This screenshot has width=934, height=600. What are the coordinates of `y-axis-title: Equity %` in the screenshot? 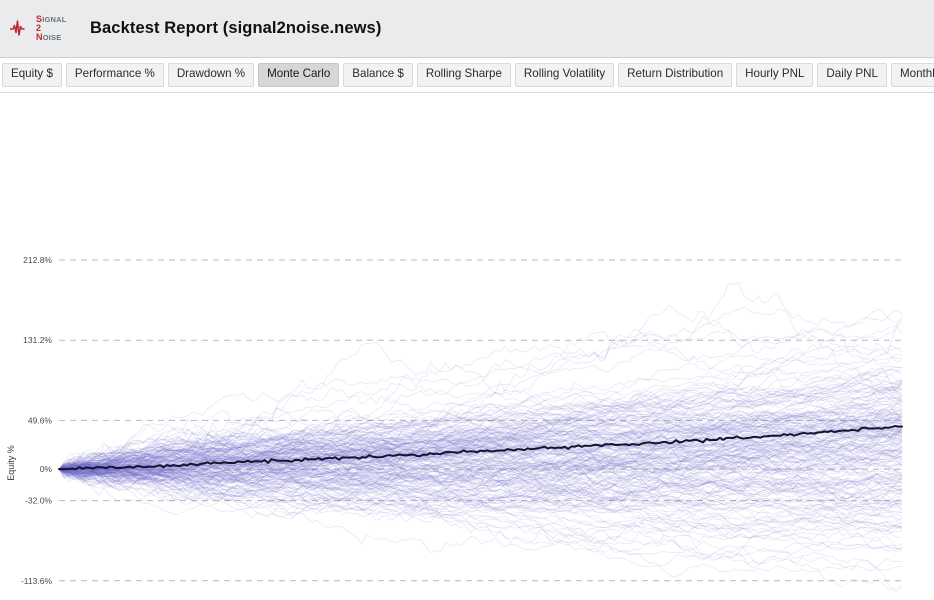 It's located at (11, 463).